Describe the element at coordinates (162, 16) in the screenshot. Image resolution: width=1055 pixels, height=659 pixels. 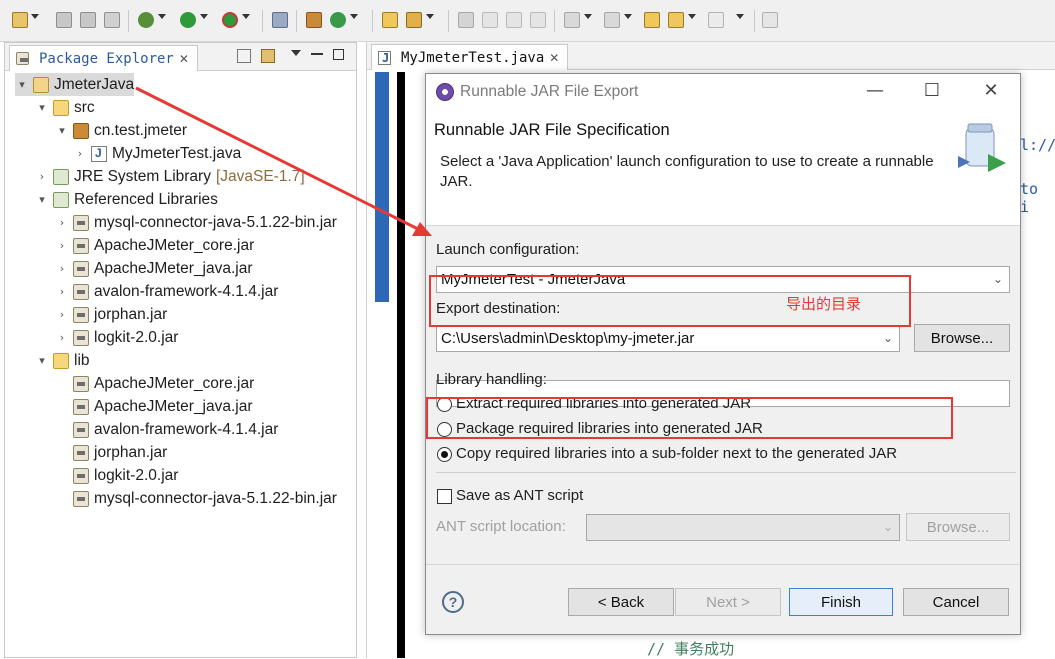
I see `debug-dropdown-arrow` at that location.